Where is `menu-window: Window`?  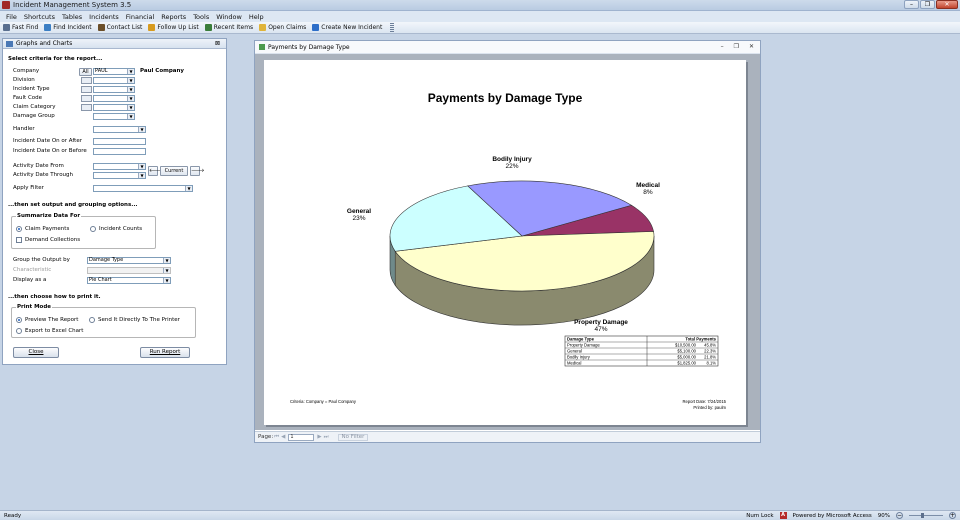 menu-window: Window is located at coordinates (229, 17).